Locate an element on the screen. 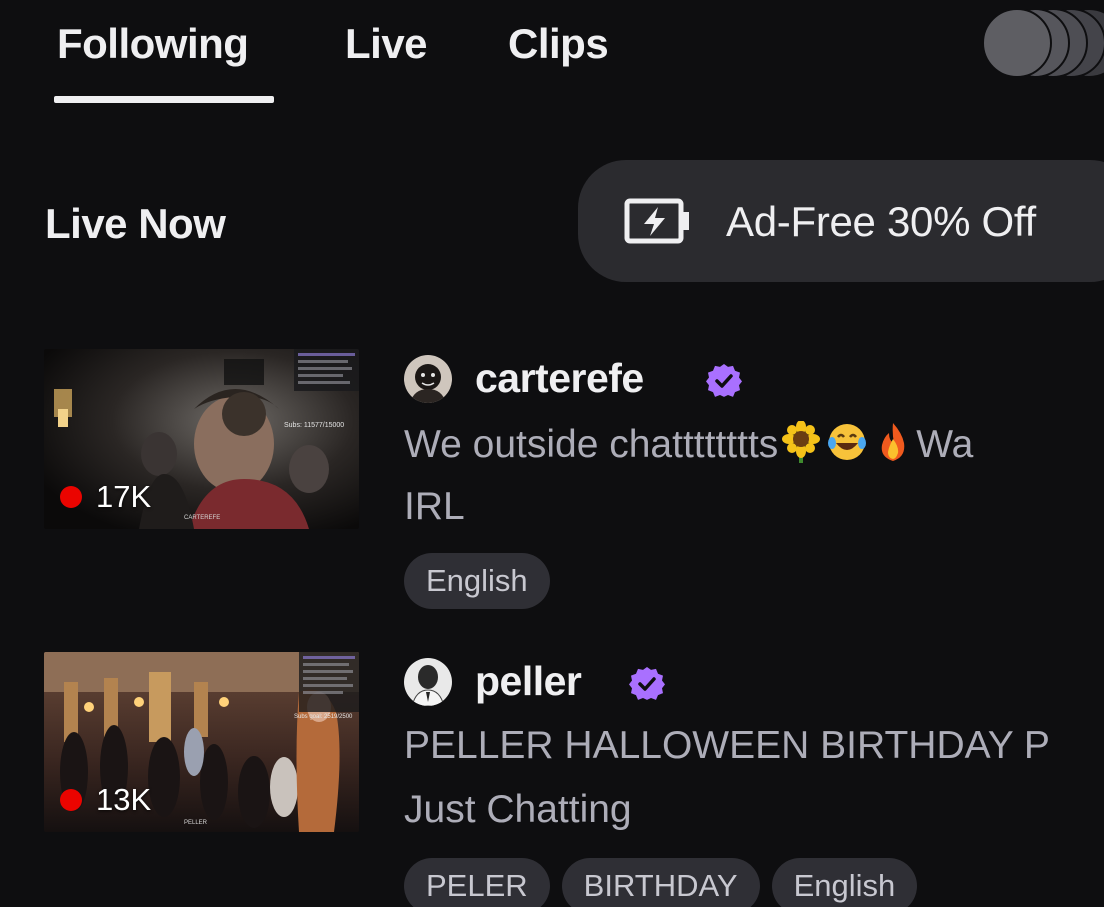  followed-avatars-stack is located at coordinates (1043, 44).